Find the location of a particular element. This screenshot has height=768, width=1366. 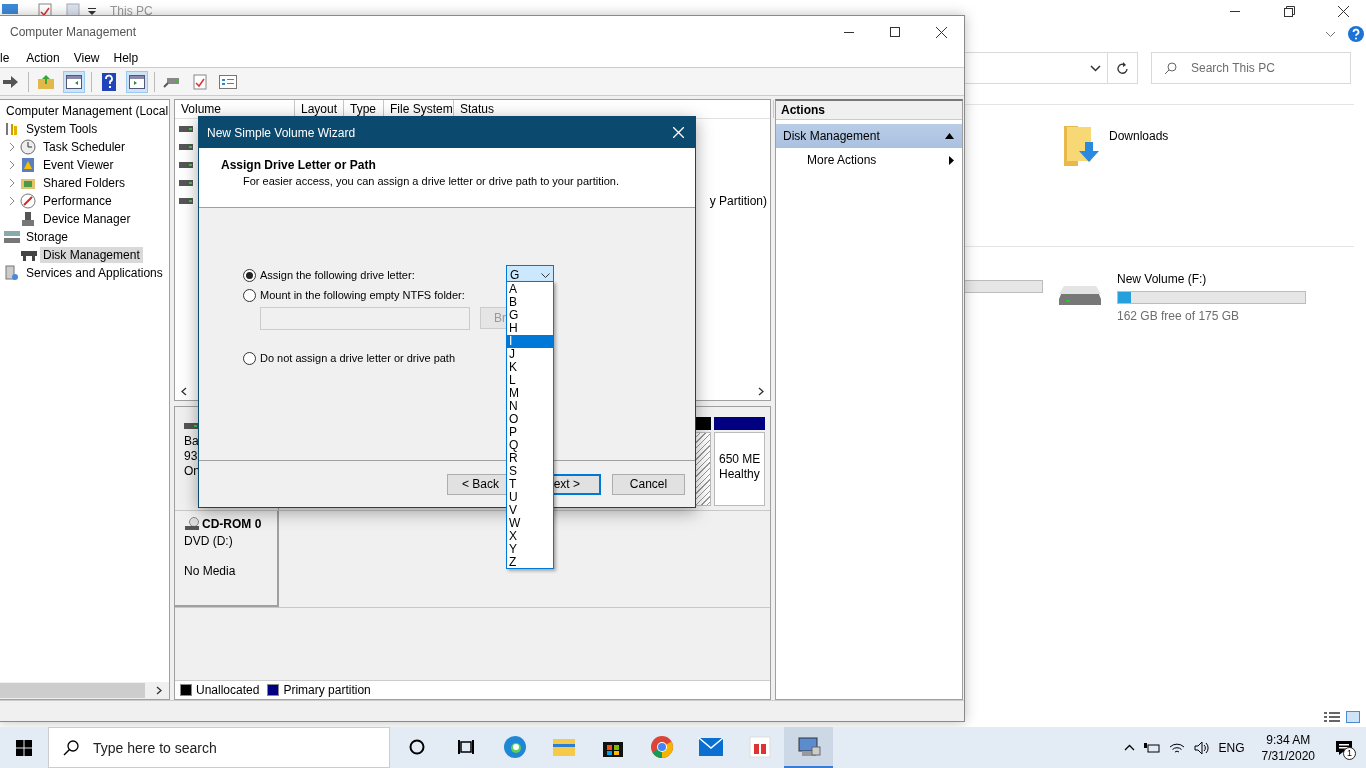

list-option: Y is located at coordinates (530, 549).